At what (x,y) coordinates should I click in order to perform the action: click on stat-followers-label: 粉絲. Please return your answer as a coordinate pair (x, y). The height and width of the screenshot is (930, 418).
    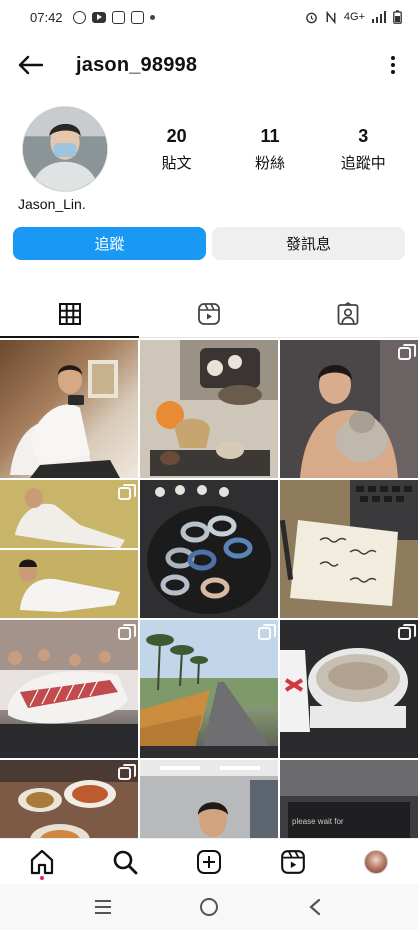
    Looking at the image, I should click on (269, 163).